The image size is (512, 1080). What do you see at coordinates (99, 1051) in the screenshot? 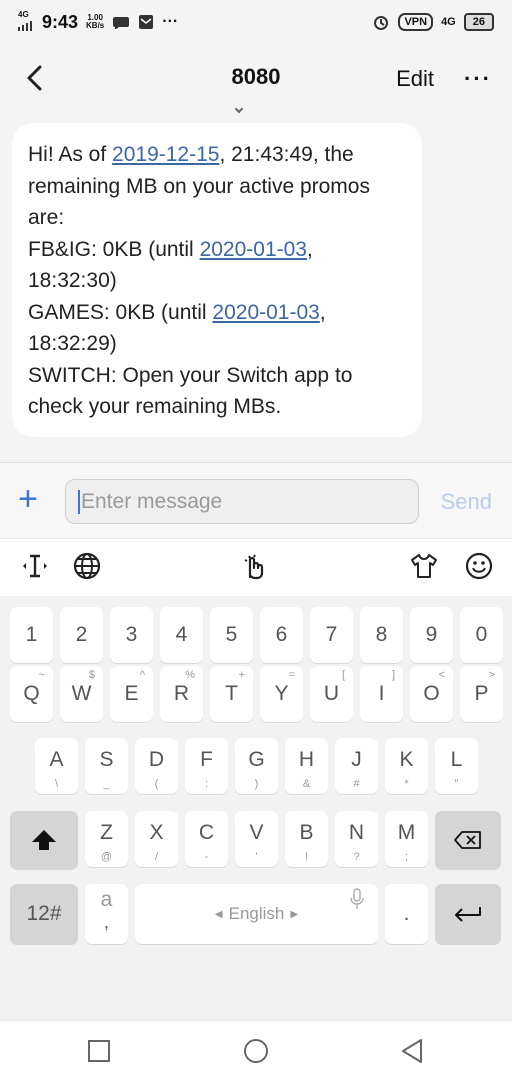
I see `recents-icon` at bounding box center [99, 1051].